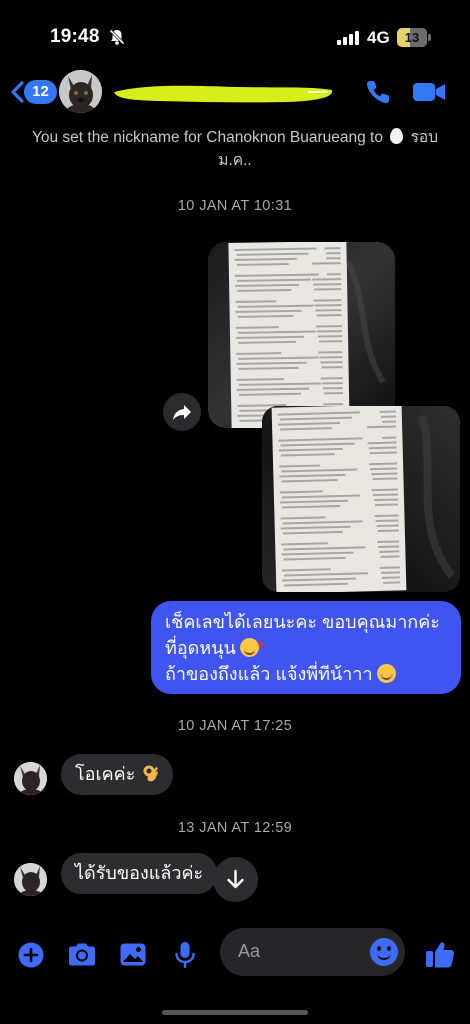  What do you see at coordinates (249, 951) in the screenshot?
I see `message-input-placeholder: Aa` at bounding box center [249, 951].